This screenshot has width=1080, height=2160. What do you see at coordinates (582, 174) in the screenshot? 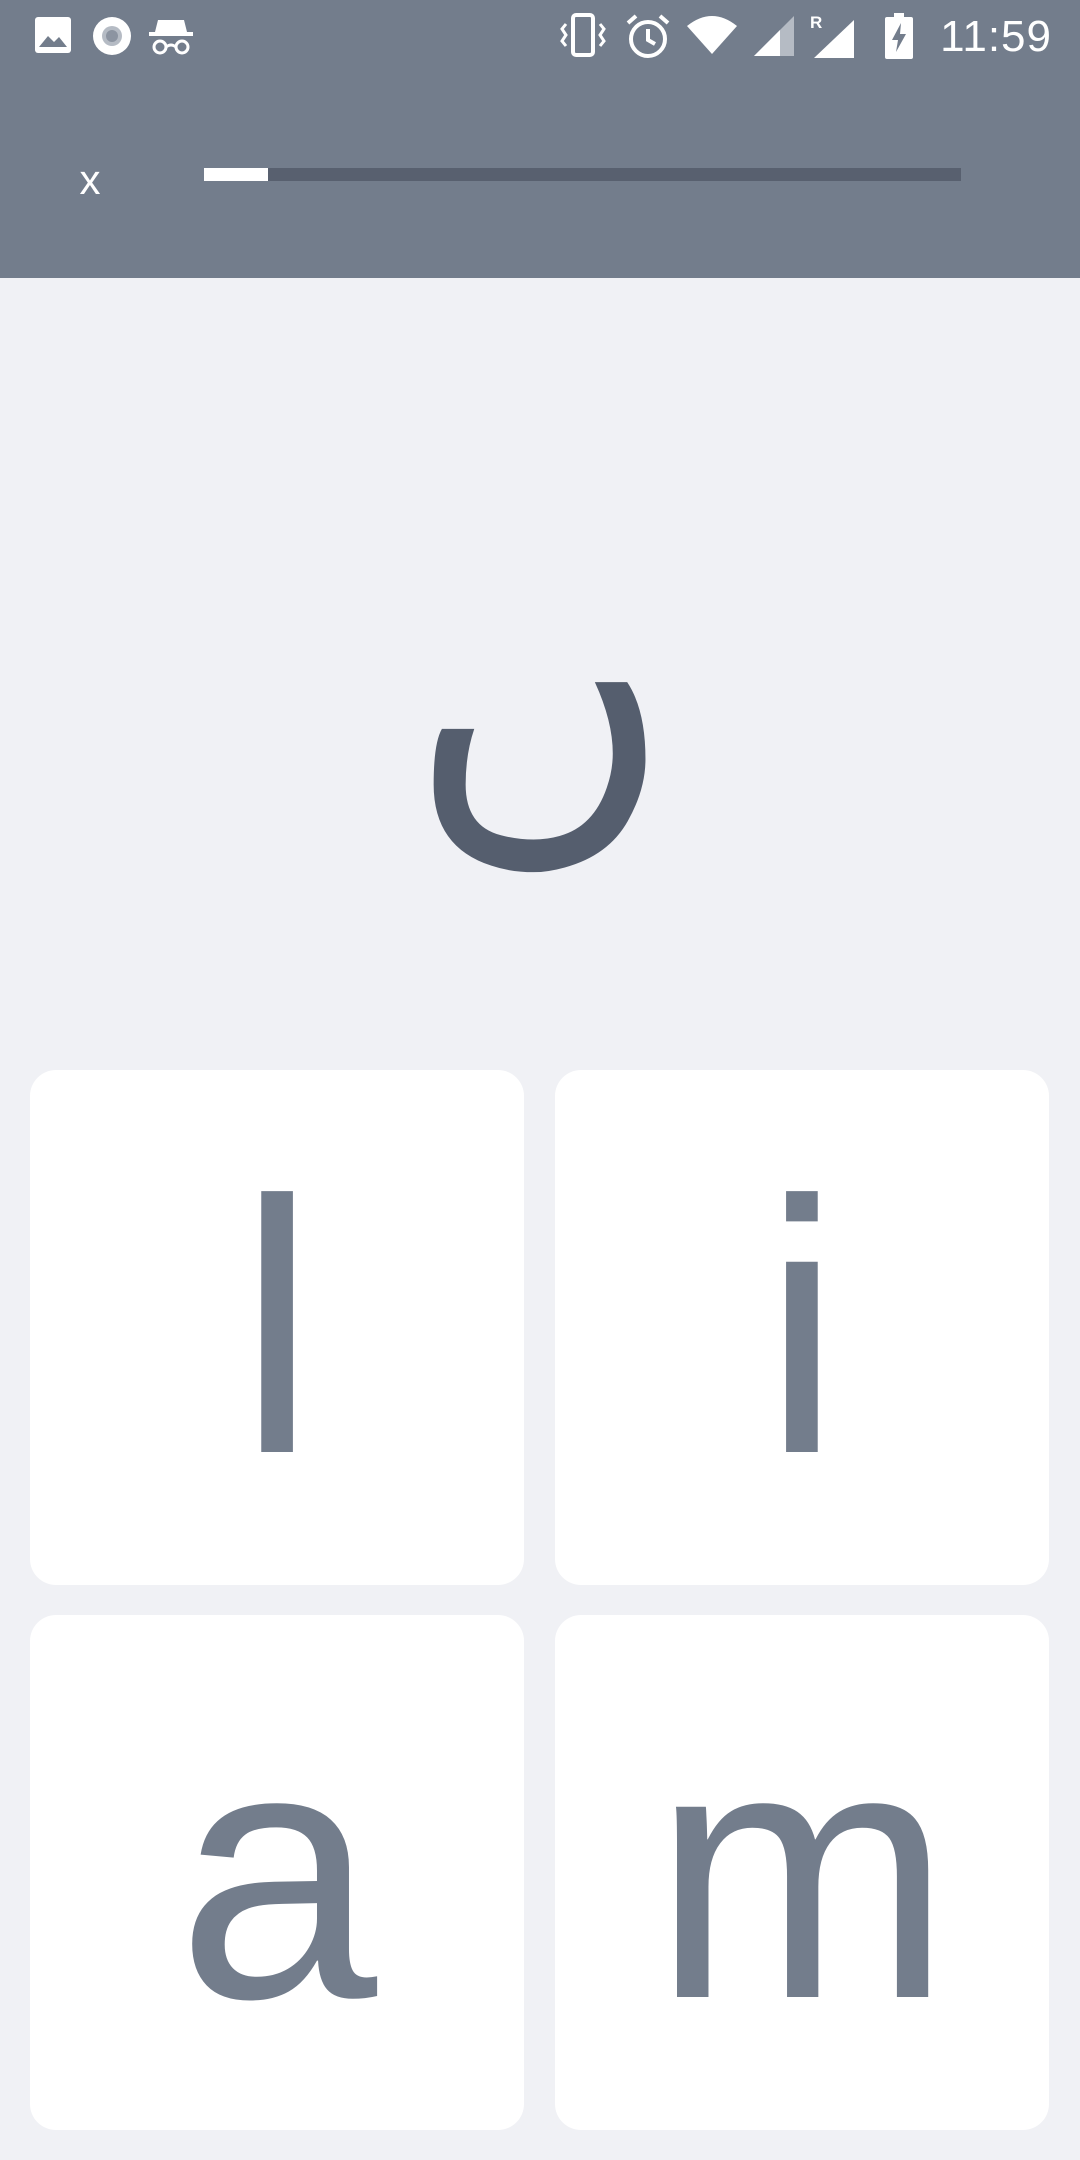
I see `lesson-progress-bar` at bounding box center [582, 174].